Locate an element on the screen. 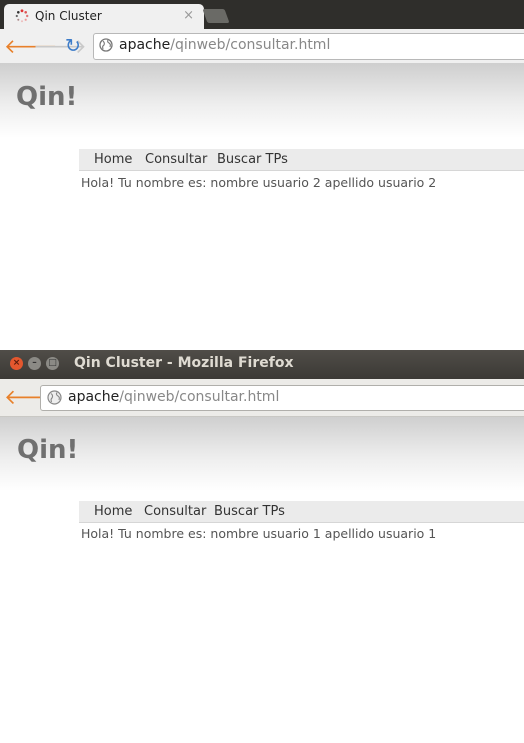 This screenshot has width=524, height=743. url-bar: apache/qinweb/consultar.html is located at coordinates (282, 398).